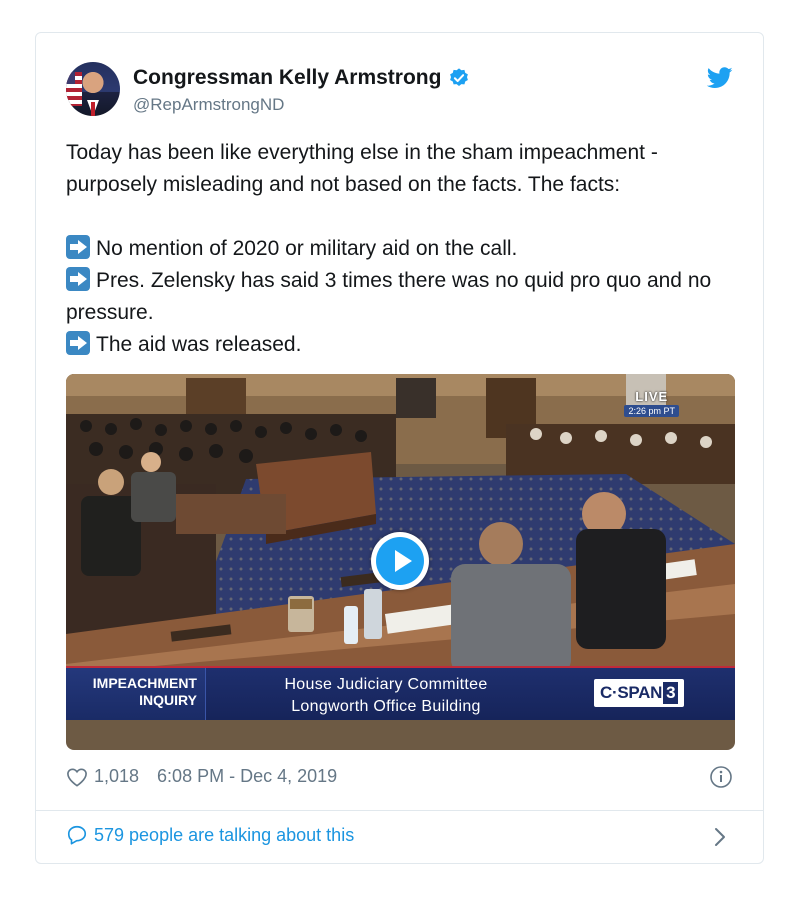  I want to click on heart-icon, so click(77, 777).